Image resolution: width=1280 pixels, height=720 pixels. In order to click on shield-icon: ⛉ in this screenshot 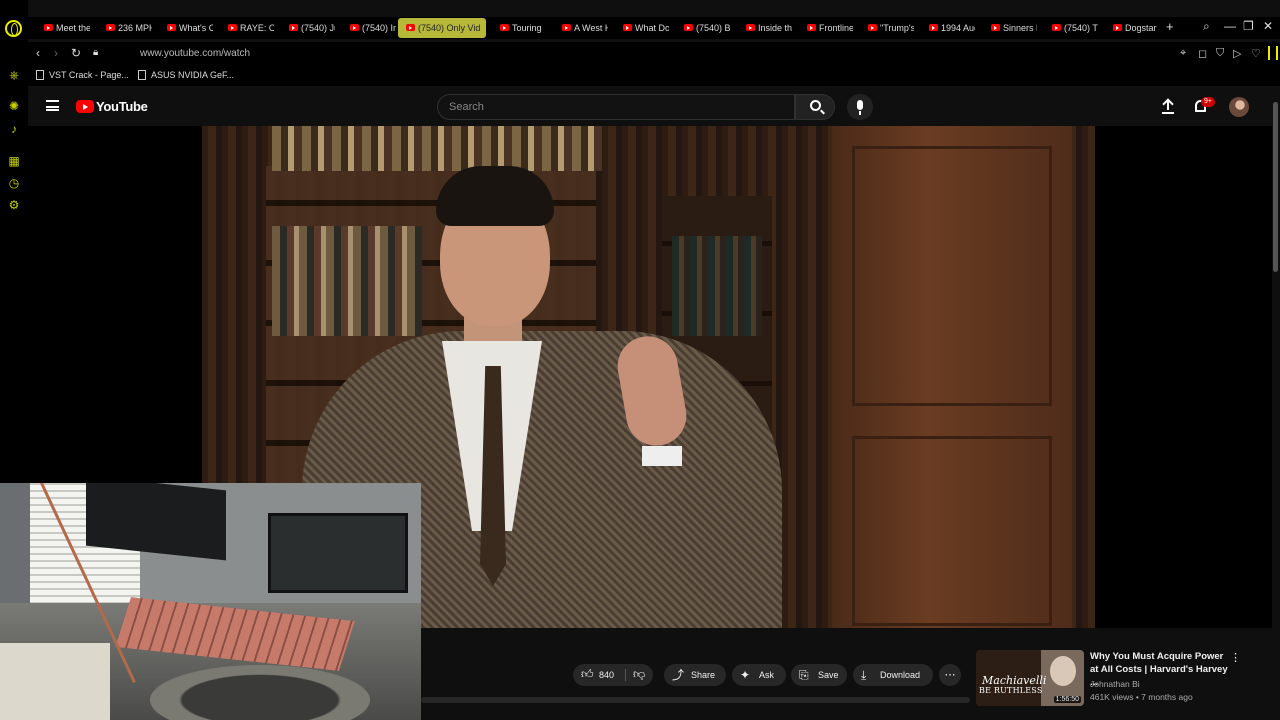, I will do `click(1220, 53)`.